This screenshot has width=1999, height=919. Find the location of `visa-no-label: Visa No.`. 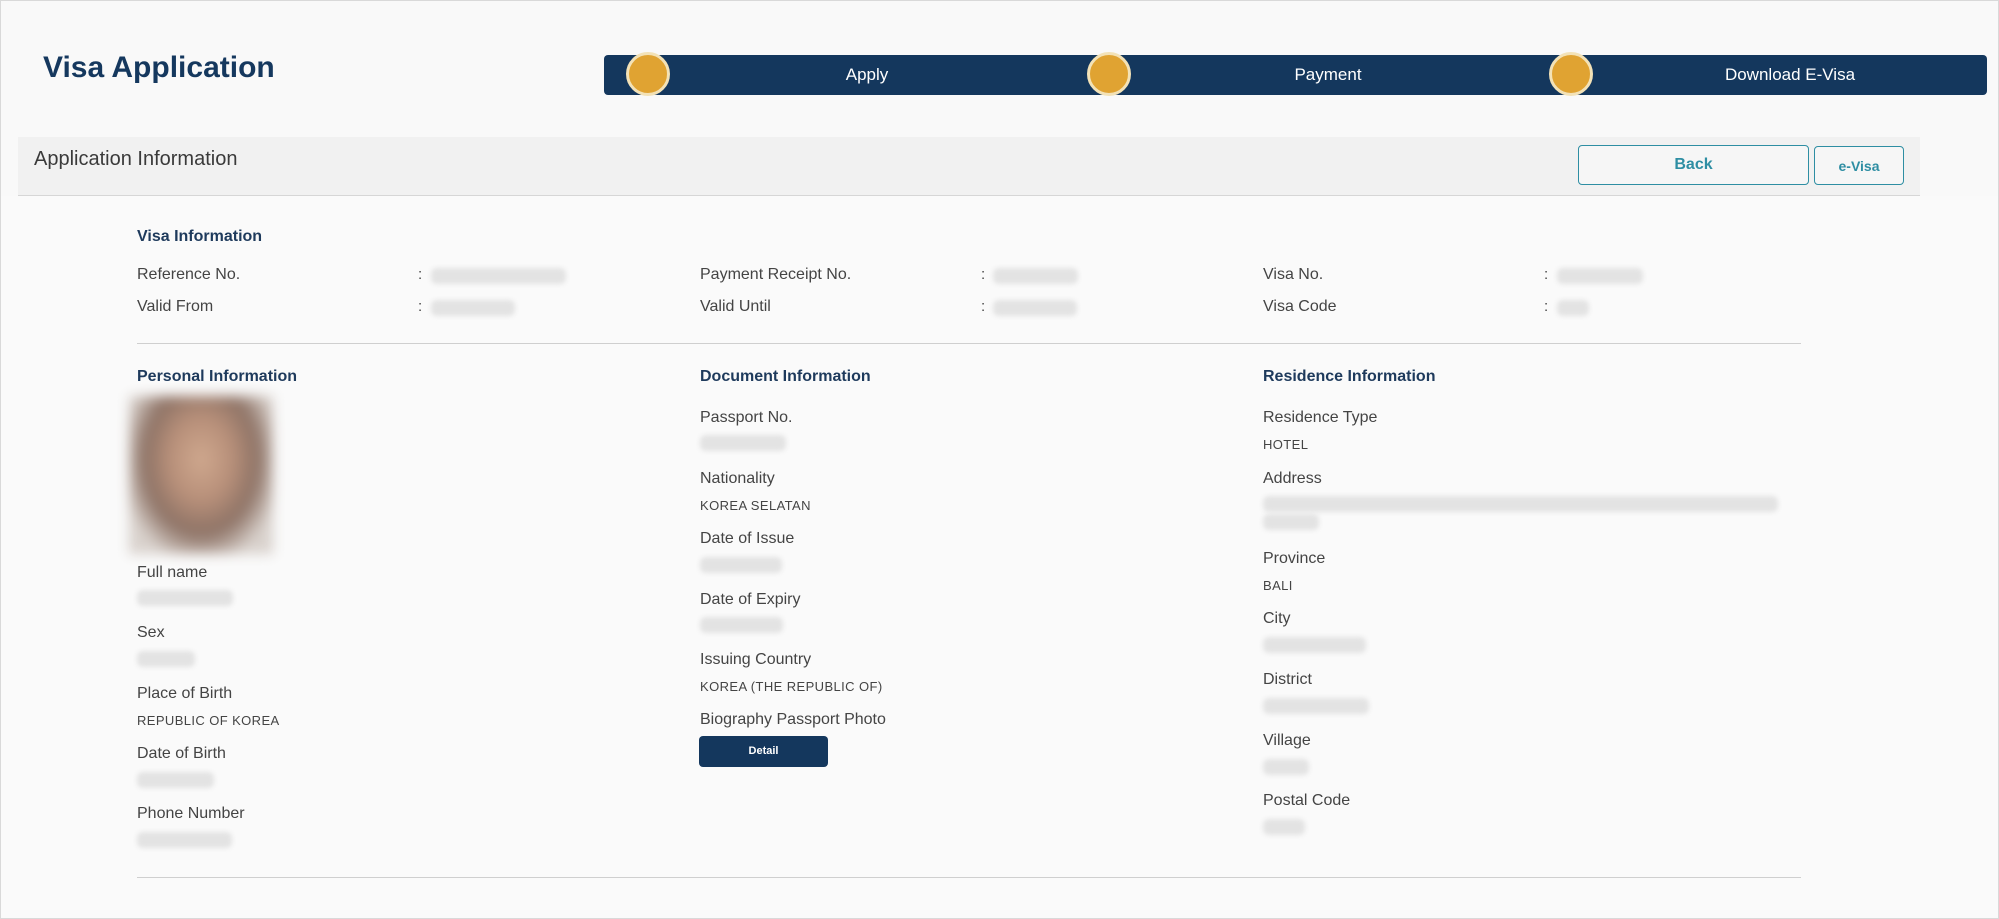

visa-no-label: Visa No. is located at coordinates (1293, 274).